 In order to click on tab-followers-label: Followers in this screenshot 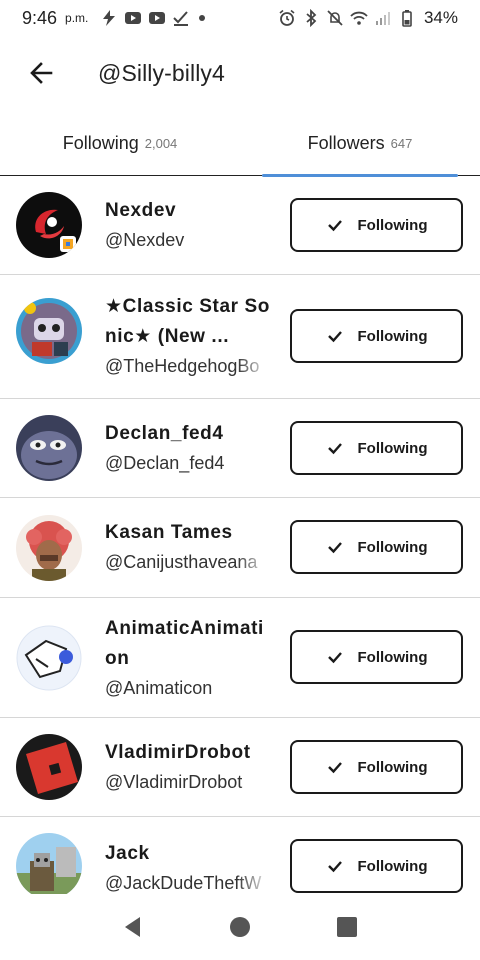, I will do `click(346, 143)`.